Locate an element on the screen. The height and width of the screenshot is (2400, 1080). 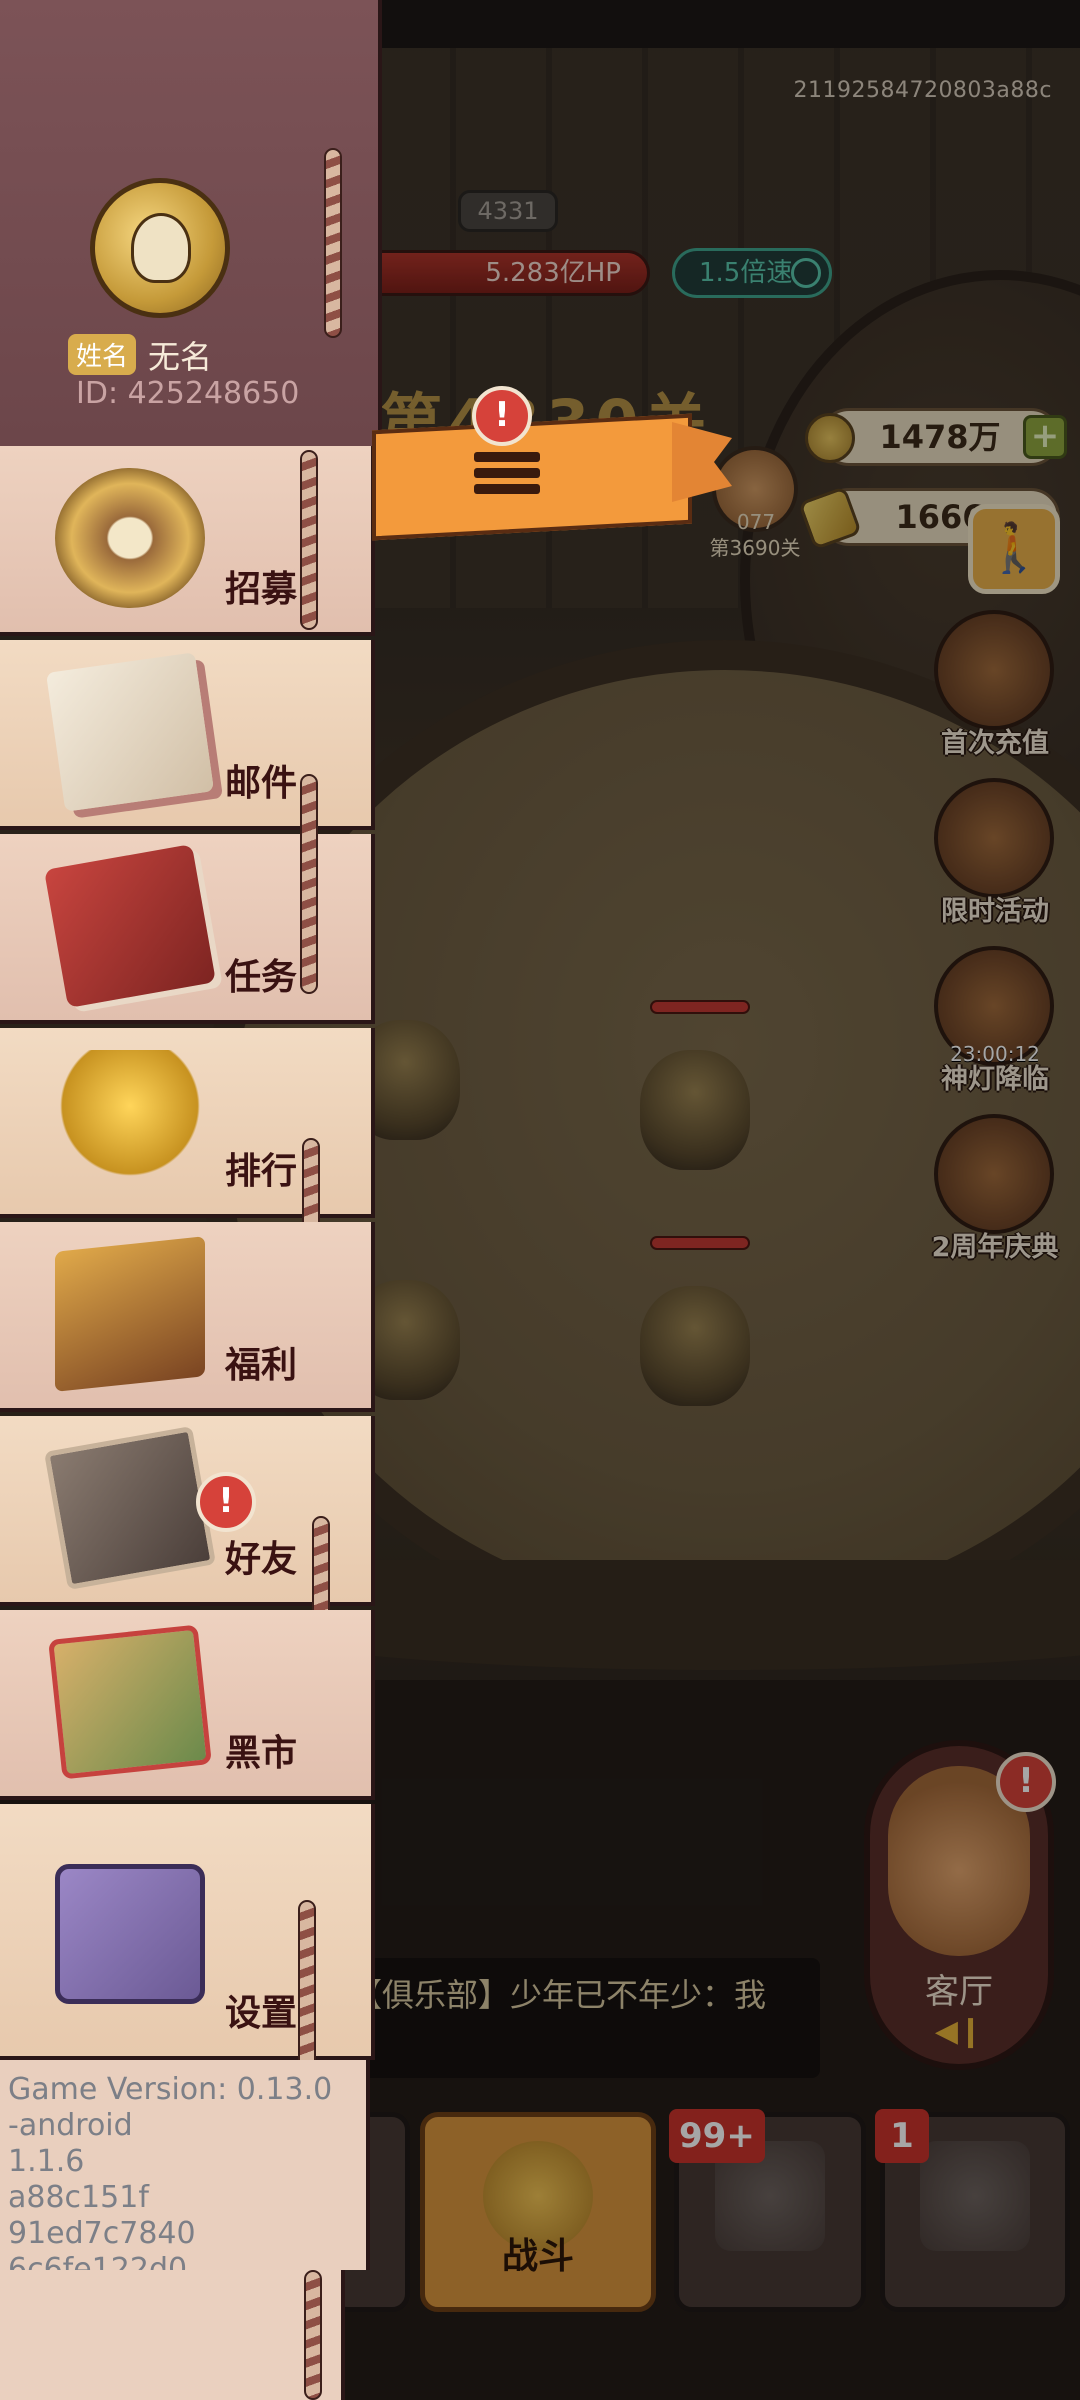
rank-trophy-icon is located at coordinates (130, 1120).